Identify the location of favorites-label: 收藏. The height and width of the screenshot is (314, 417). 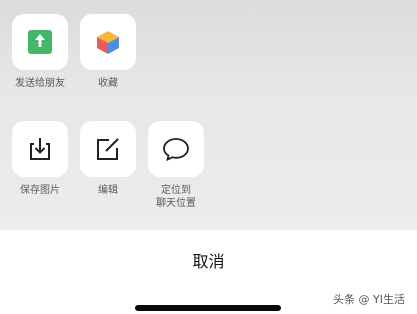
(108, 83).